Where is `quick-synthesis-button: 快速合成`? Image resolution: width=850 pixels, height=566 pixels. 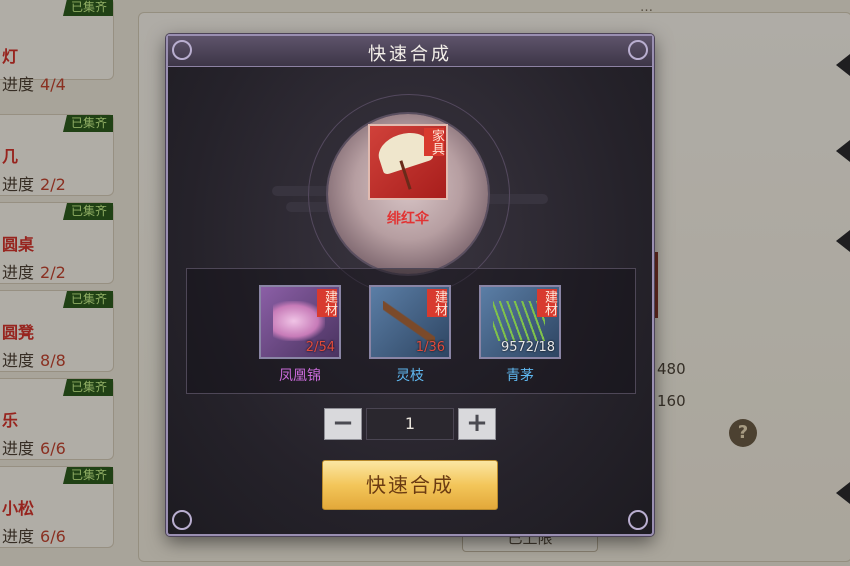 quick-synthesis-button: 快速合成 is located at coordinates (410, 485).